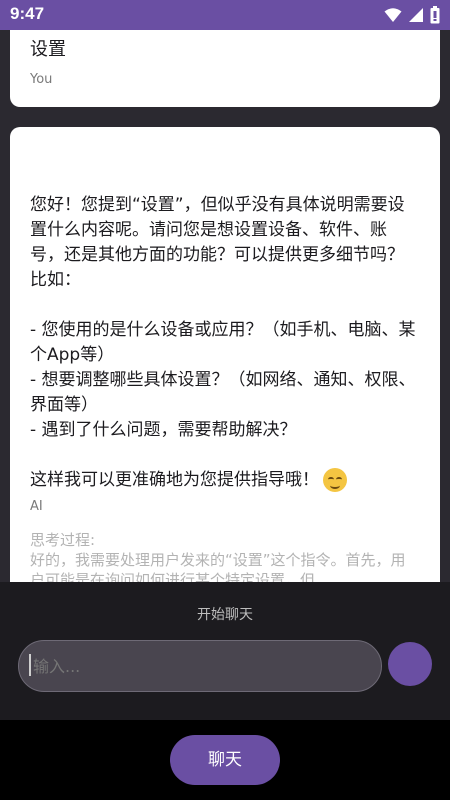 This screenshot has width=450, height=800. Describe the element at coordinates (416, 15) in the screenshot. I see `signal-icon` at that location.